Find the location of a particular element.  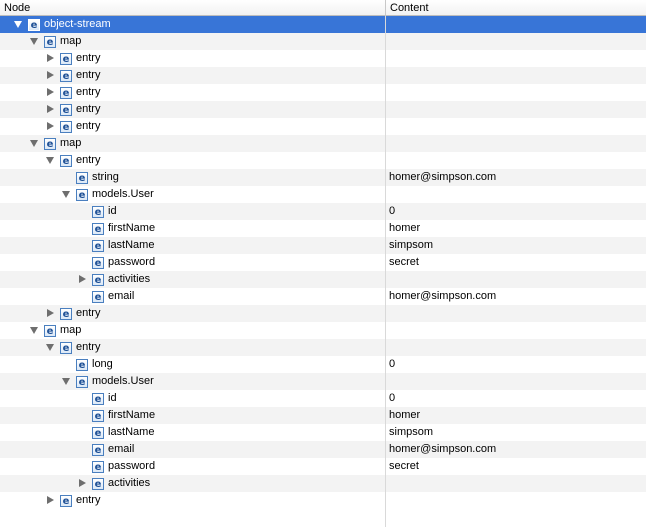

node-label: lastName is located at coordinates (131, 245).